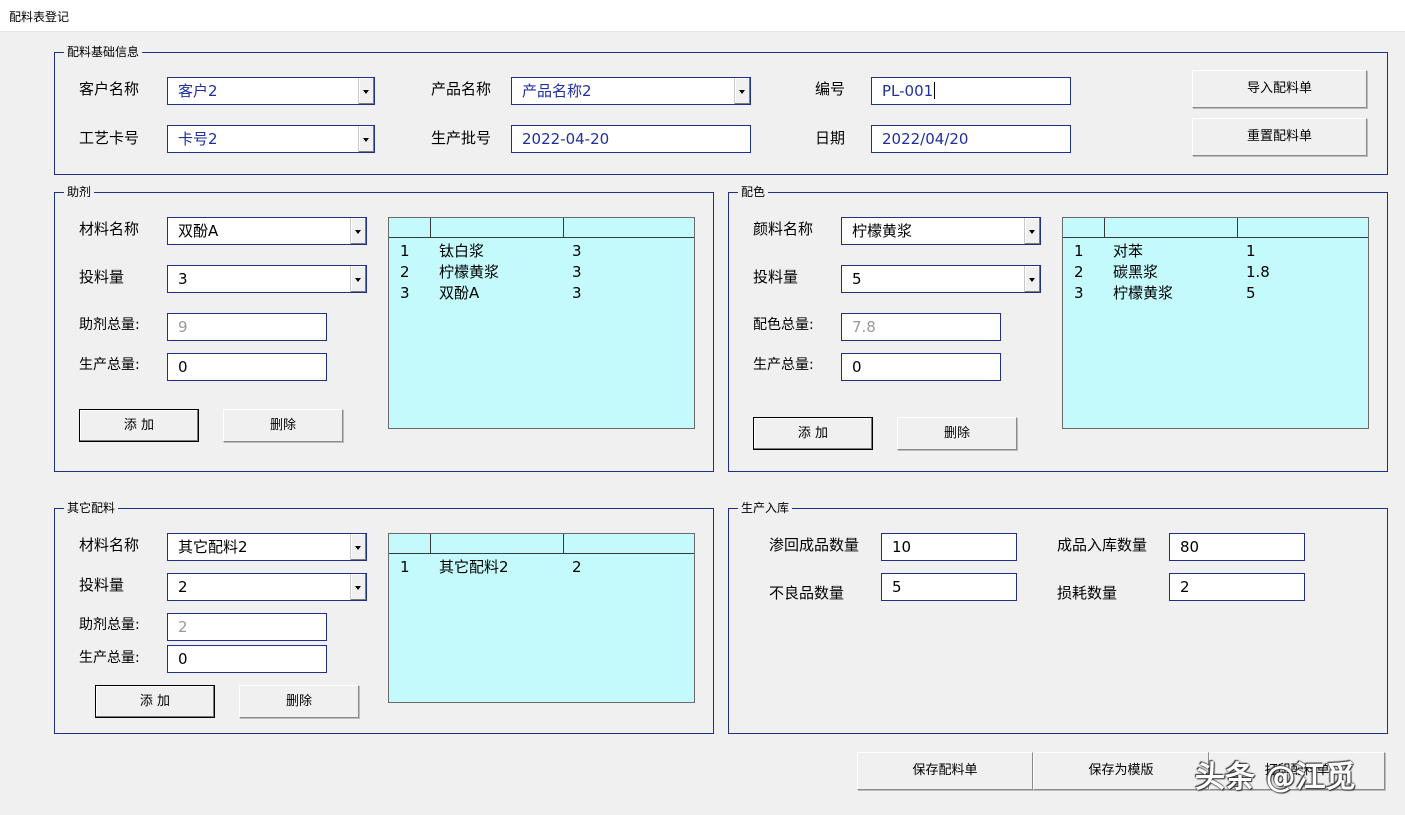  What do you see at coordinates (271, 91) in the screenshot?
I see `customer-select: 客户2` at bounding box center [271, 91].